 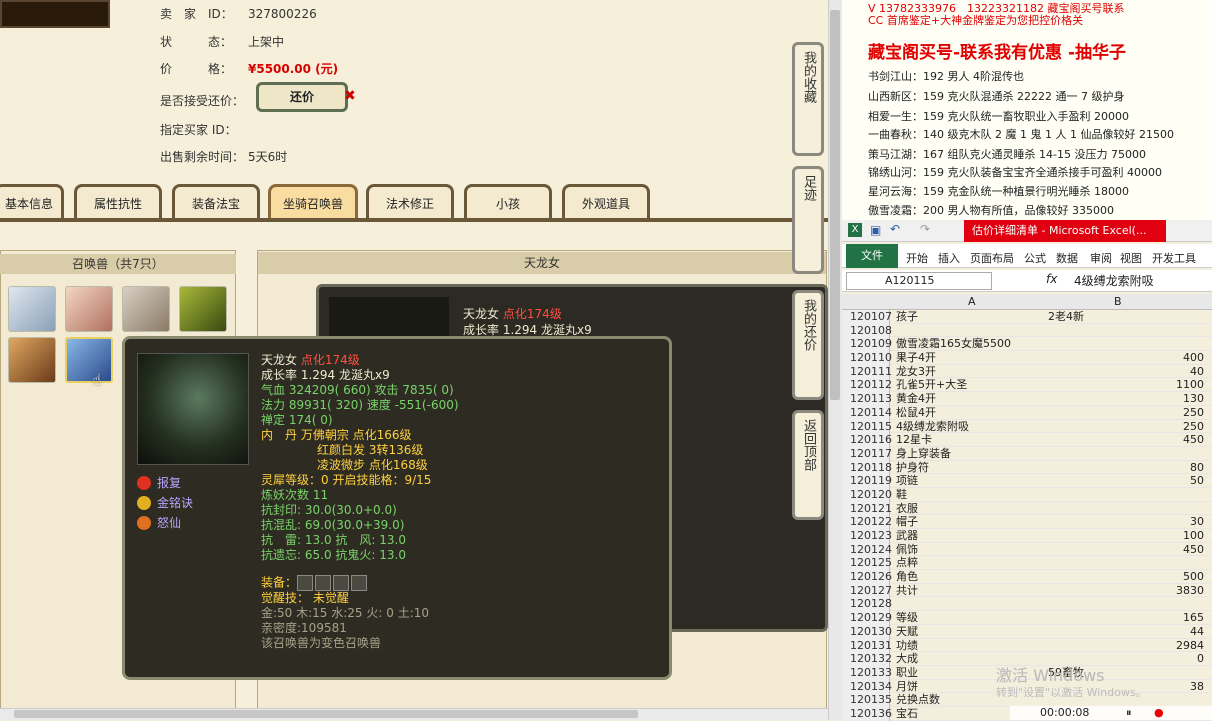 What do you see at coordinates (972, 301) in the screenshot?
I see `column-a-header: A` at bounding box center [972, 301].